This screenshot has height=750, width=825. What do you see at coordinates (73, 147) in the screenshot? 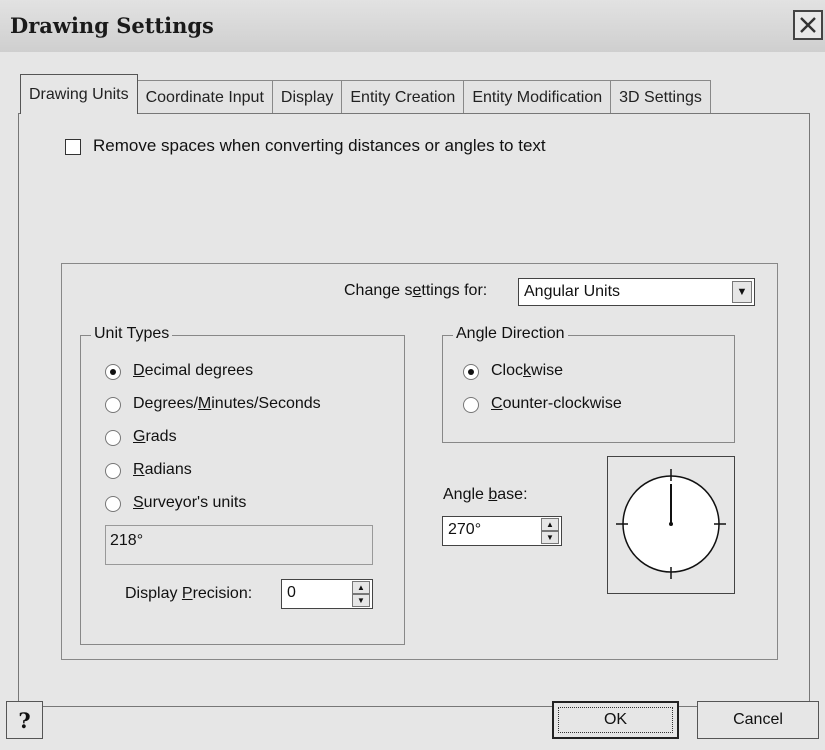
I see `remove-spaces-checkbox` at bounding box center [73, 147].